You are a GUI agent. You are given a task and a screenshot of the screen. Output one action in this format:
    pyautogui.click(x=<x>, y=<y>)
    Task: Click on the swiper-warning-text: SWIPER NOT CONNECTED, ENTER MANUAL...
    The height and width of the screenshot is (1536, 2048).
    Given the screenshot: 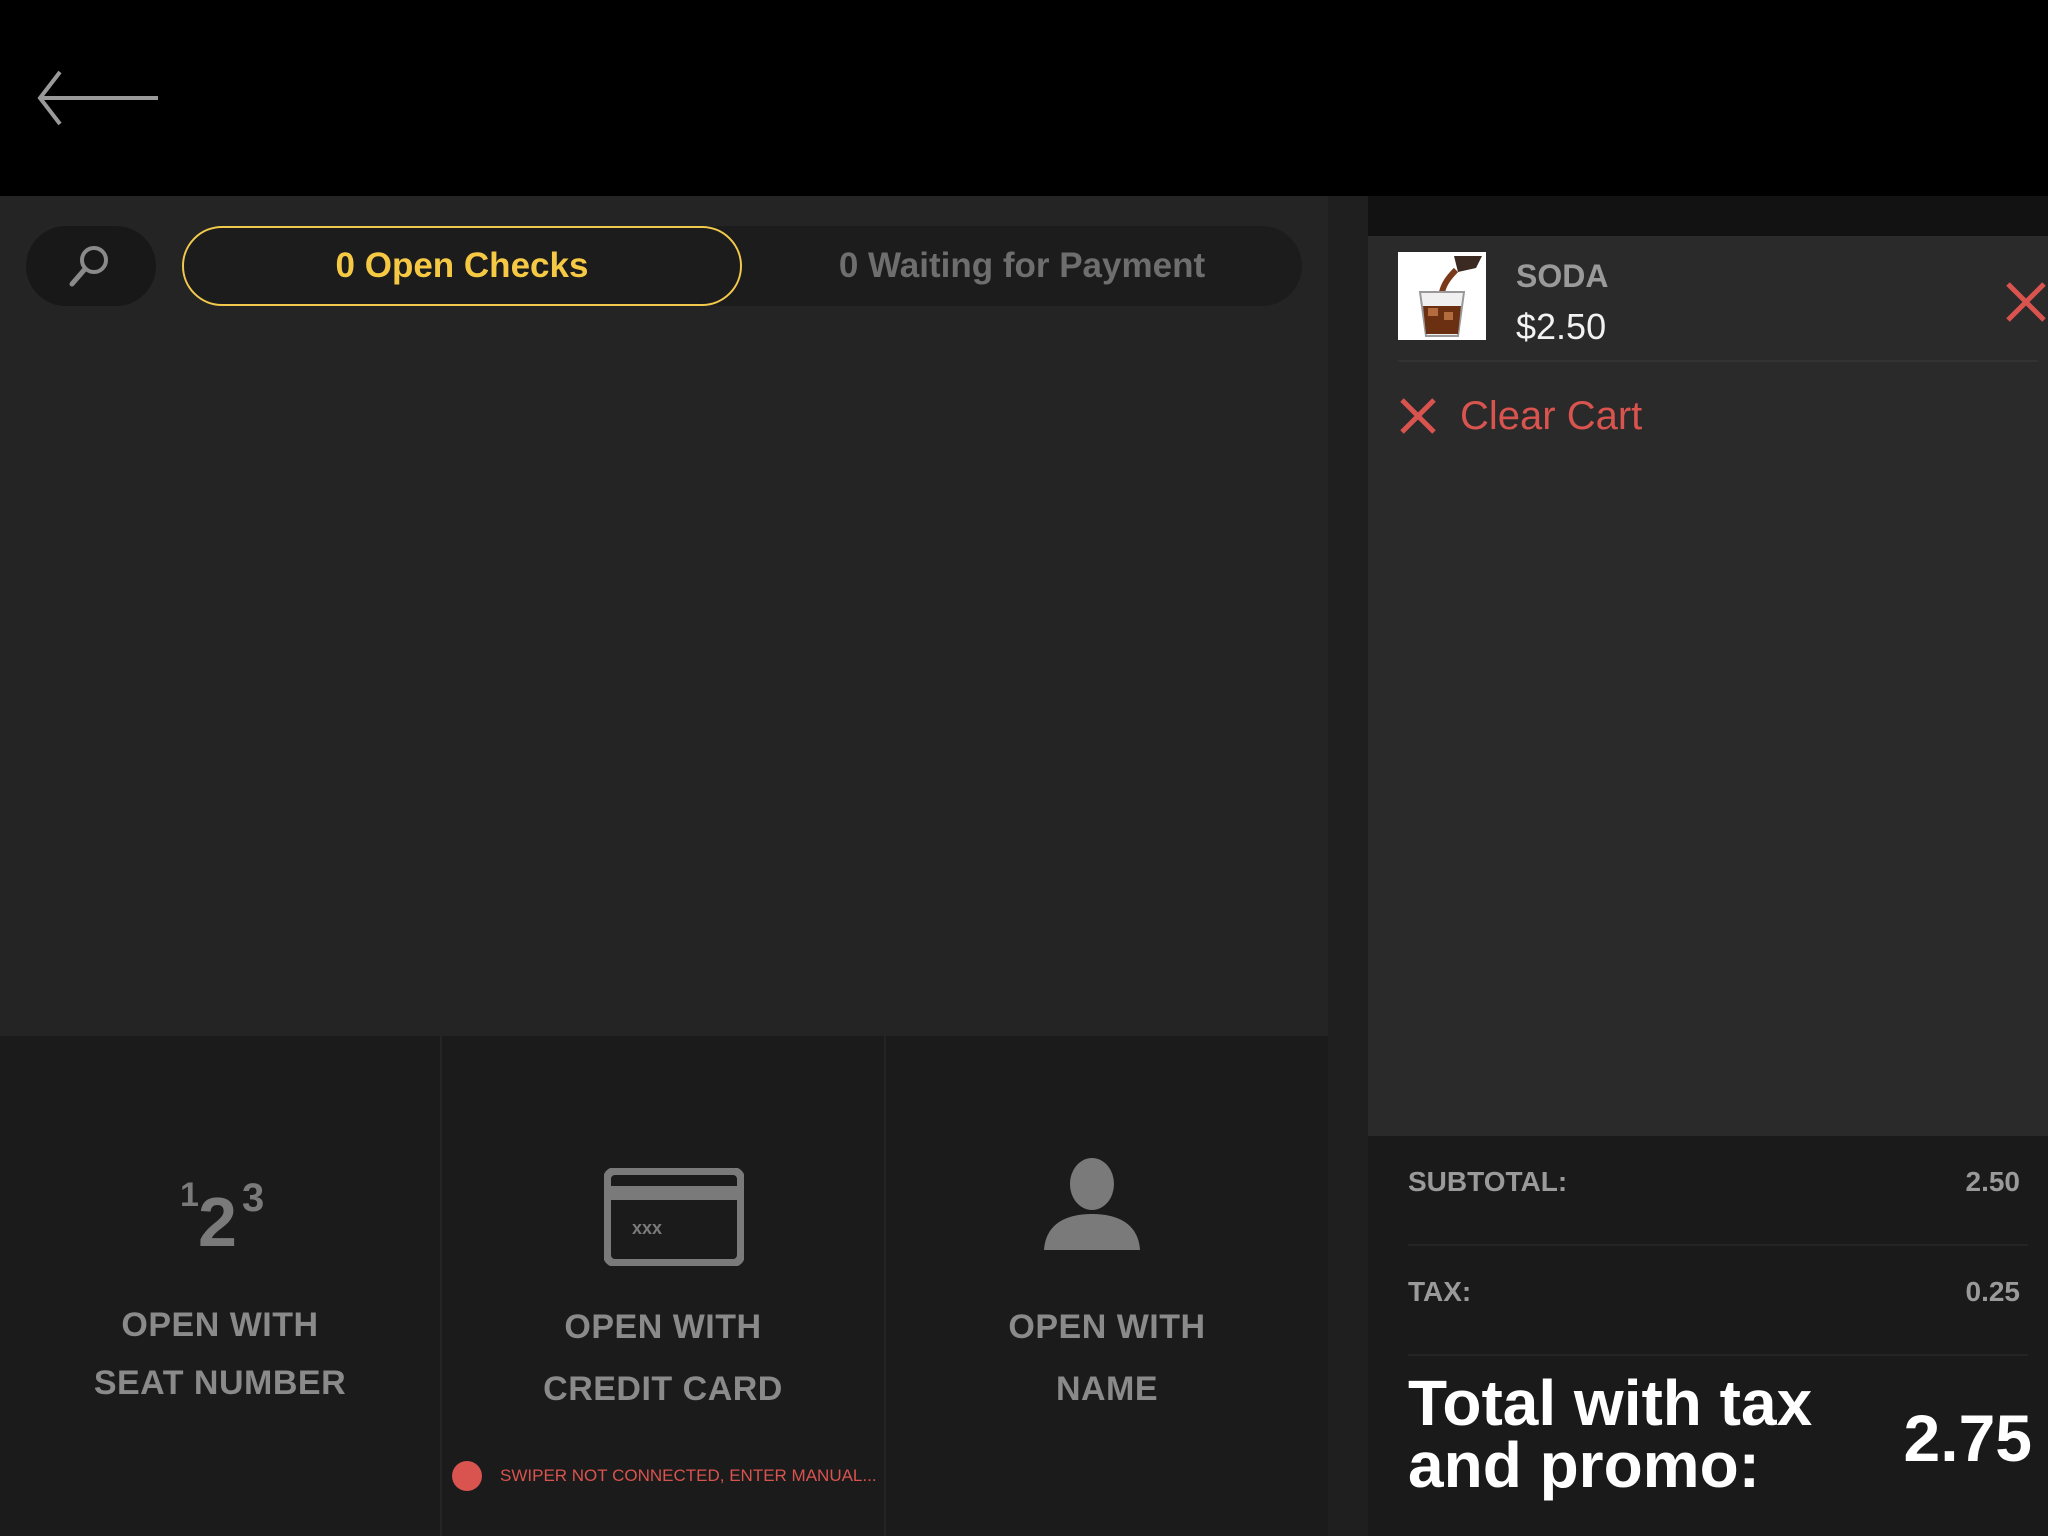 What is the action you would take?
    pyautogui.click(x=688, y=1475)
    